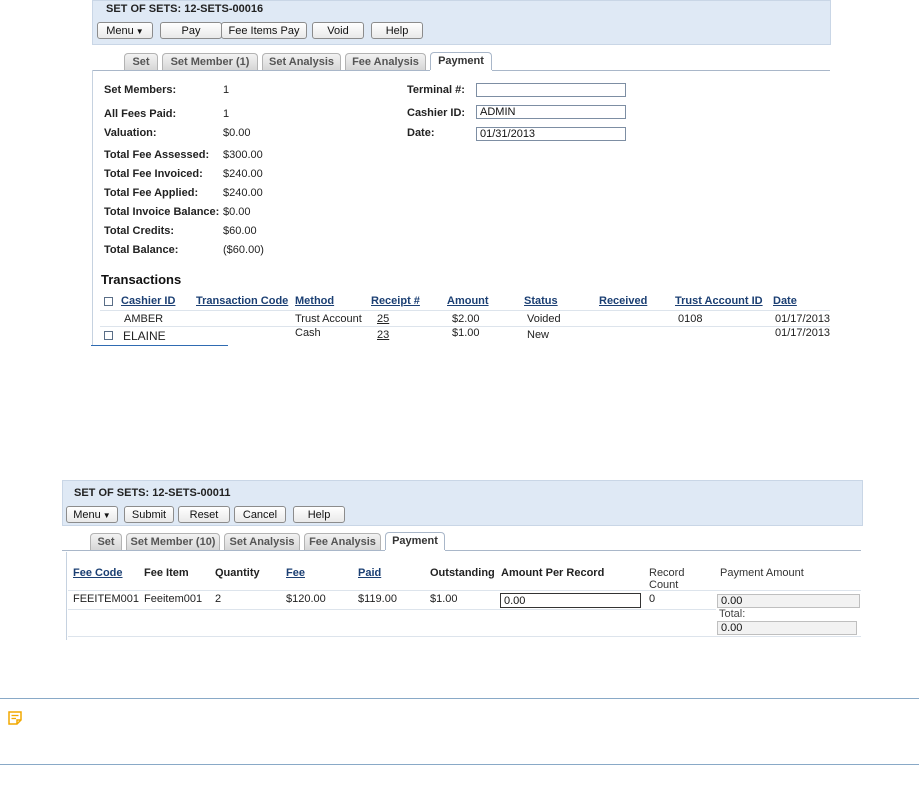 This screenshot has width=919, height=792. What do you see at coordinates (151, 193) in the screenshot?
I see `total-fee-applied-label: Total Fee Applied:` at bounding box center [151, 193].